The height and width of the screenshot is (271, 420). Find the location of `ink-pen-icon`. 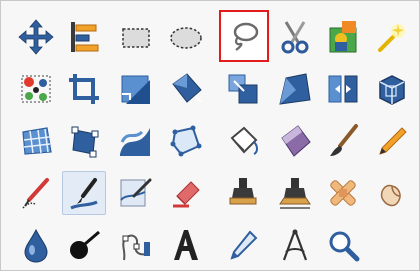

ink-pen-icon is located at coordinates (84, 194).